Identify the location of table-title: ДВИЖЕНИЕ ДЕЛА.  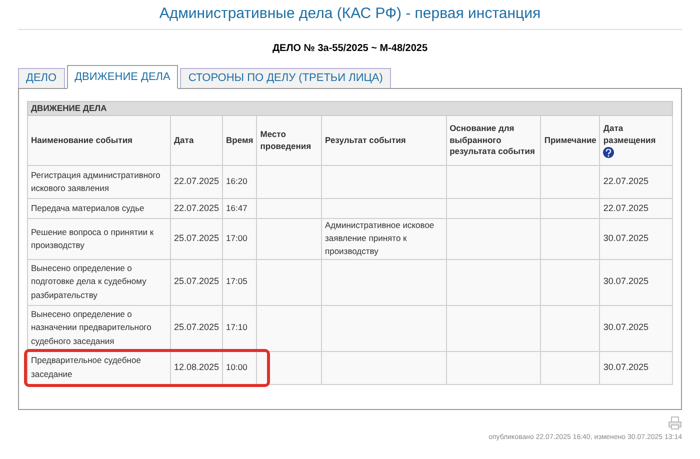
(350, 109).